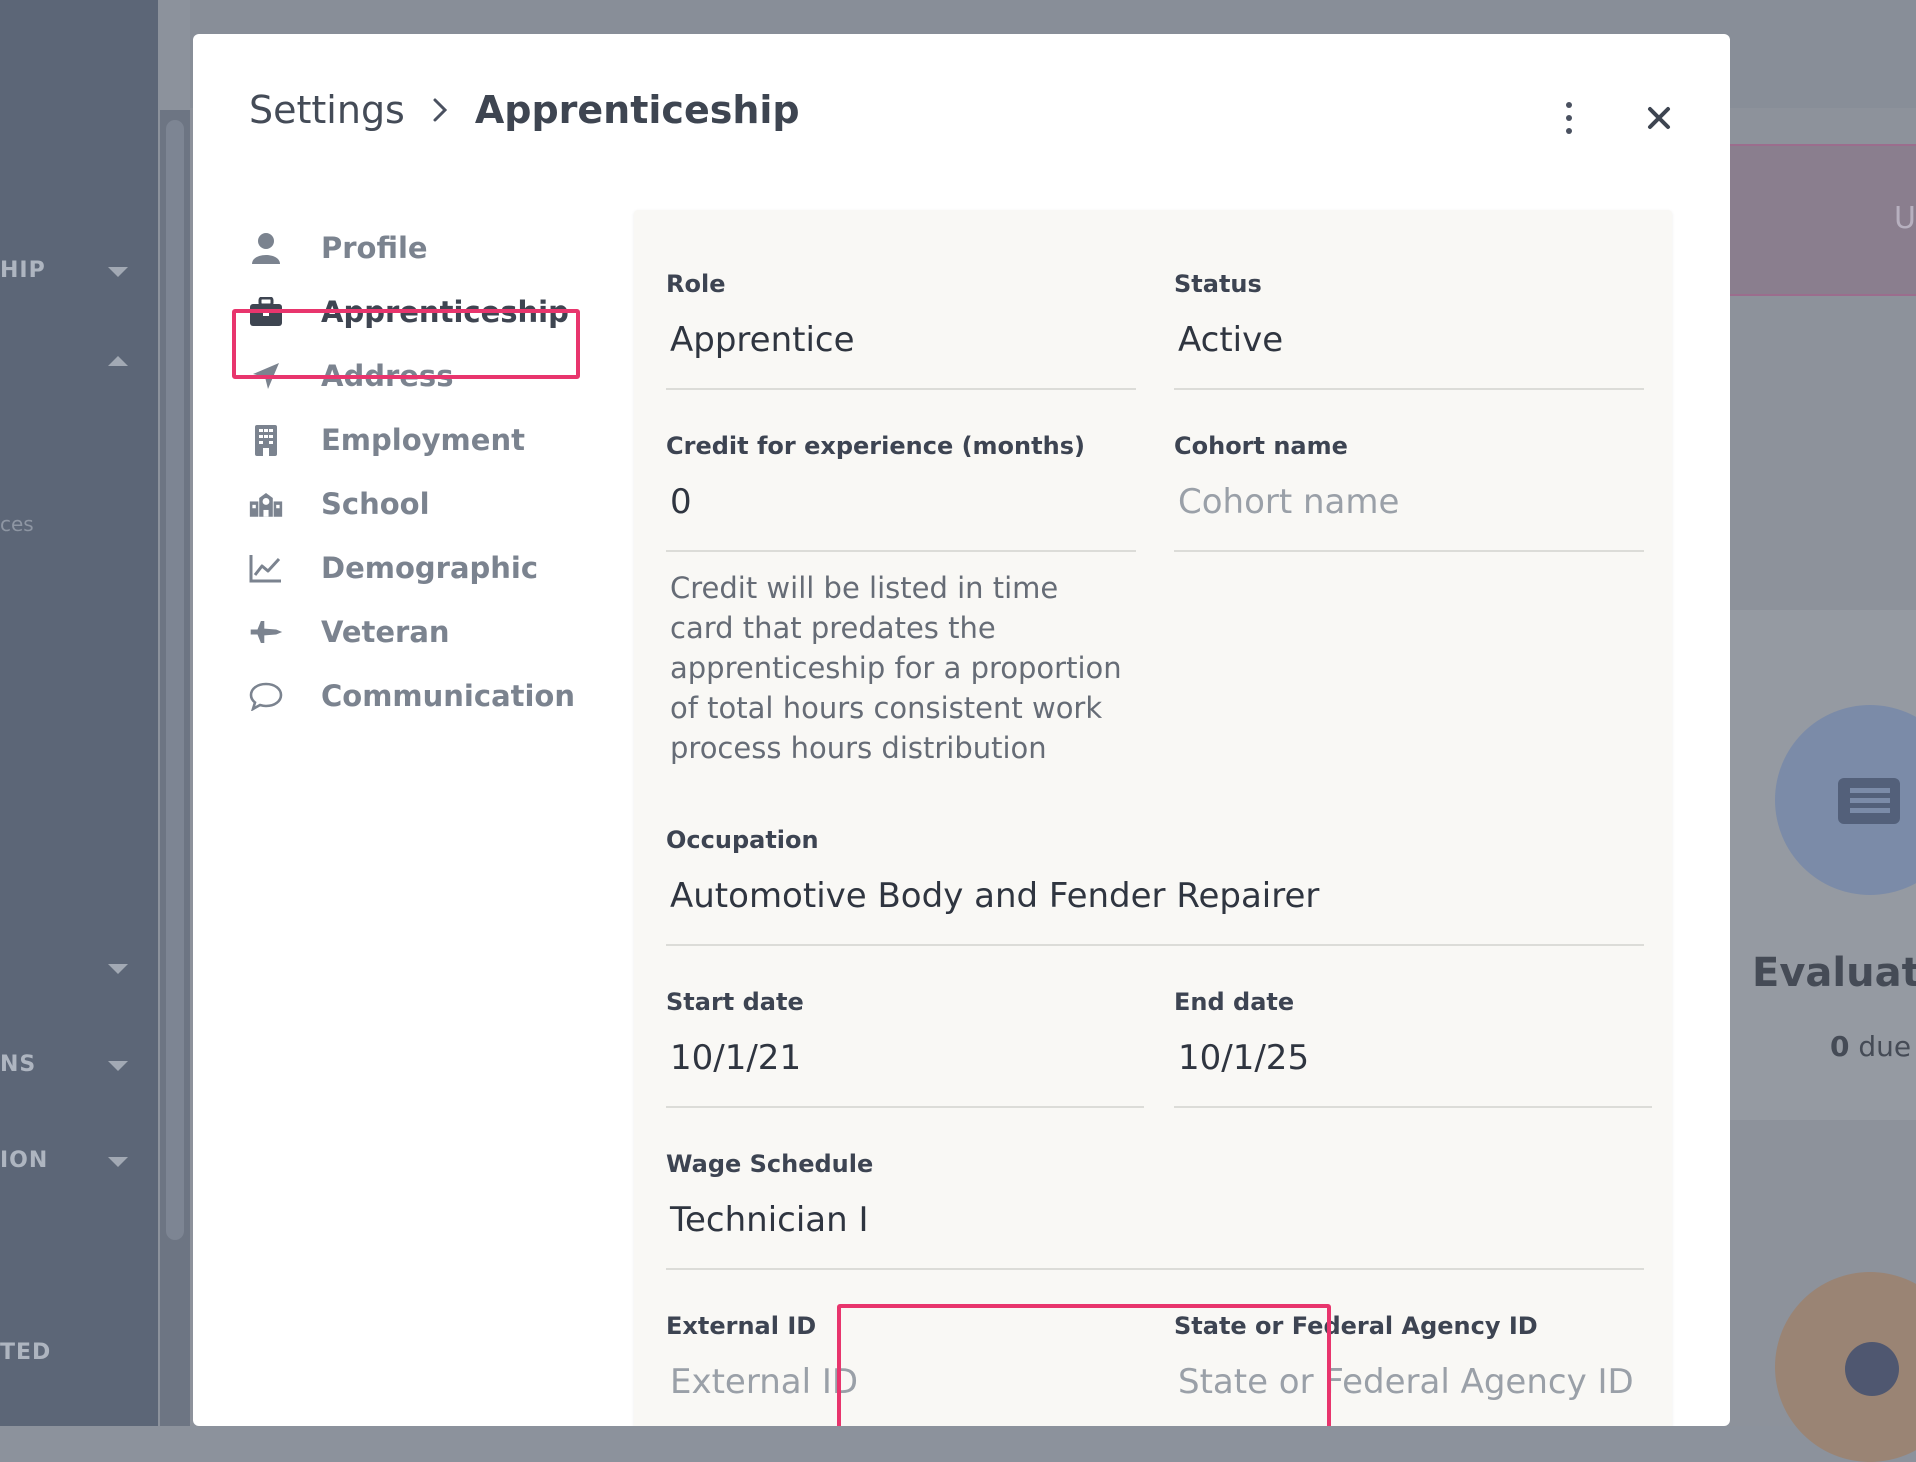 This screenshot has height=1462, width=1916. What do you see at coordinates (266, 696) in the screenshot?
I see `speech-bubble-icon` at bounding box center [266, 696].